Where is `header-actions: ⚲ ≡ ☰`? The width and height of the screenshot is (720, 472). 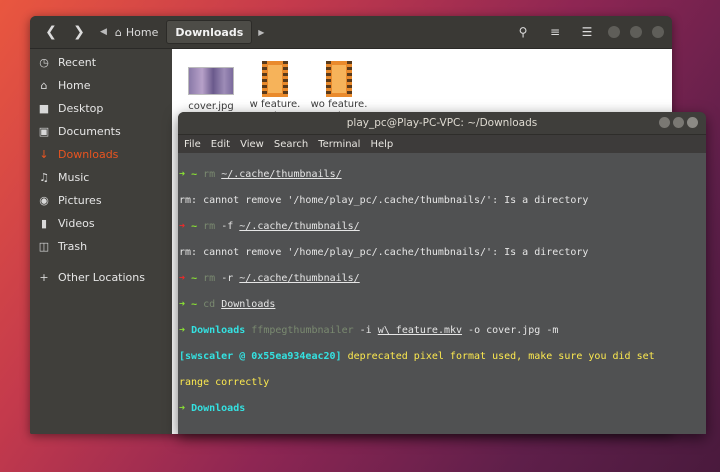
header-actions: ⚲ ≡ ☰ is located at coordinates (592, 32).